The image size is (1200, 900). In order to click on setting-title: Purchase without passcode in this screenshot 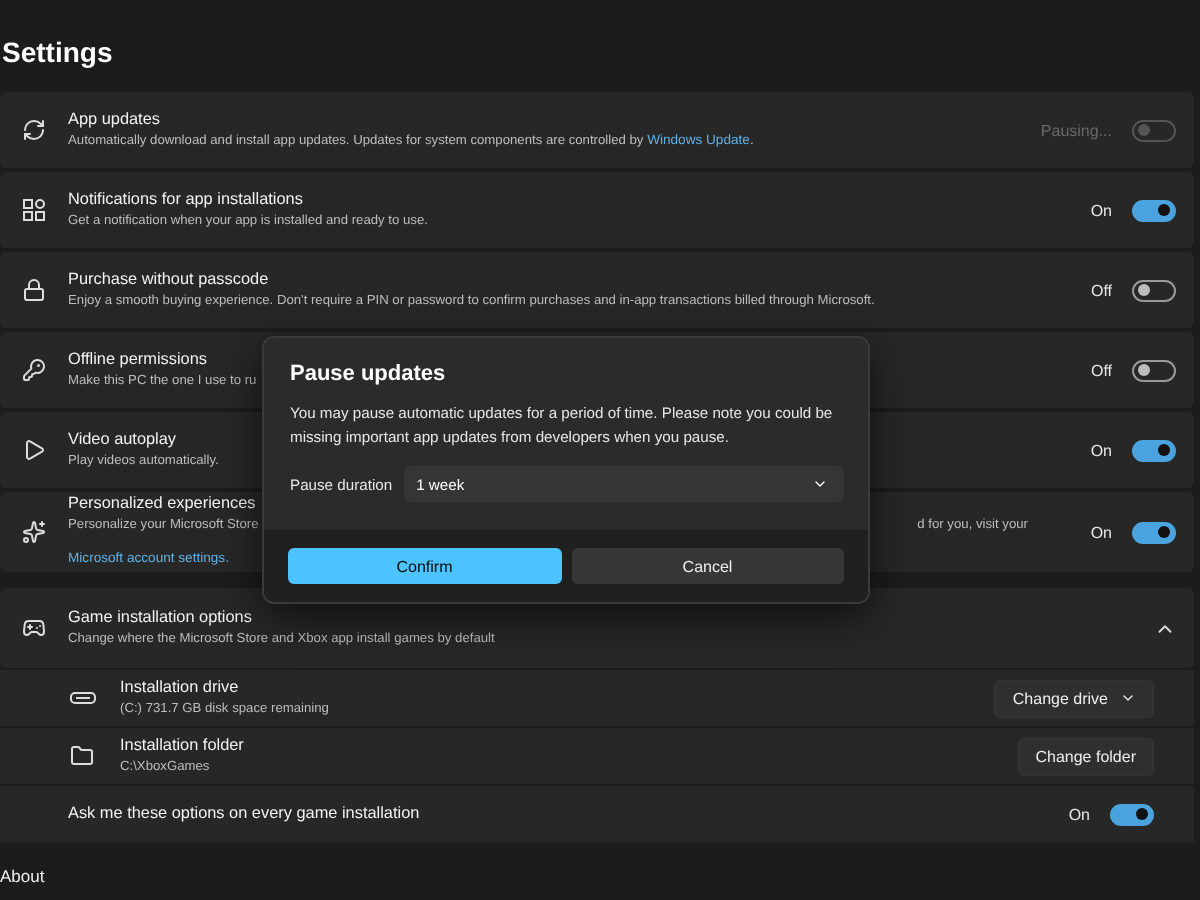, I will do `click(169, 280)`.